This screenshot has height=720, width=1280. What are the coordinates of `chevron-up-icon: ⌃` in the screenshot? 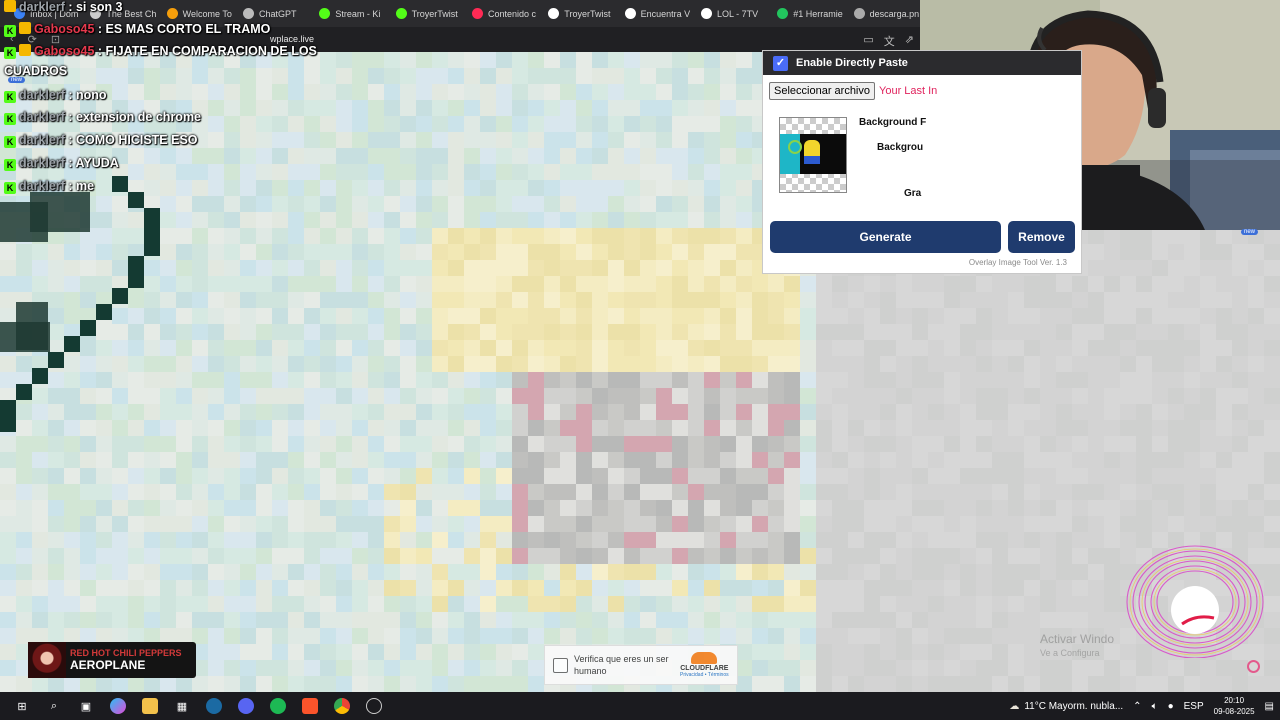 It's located at (1137, 706).